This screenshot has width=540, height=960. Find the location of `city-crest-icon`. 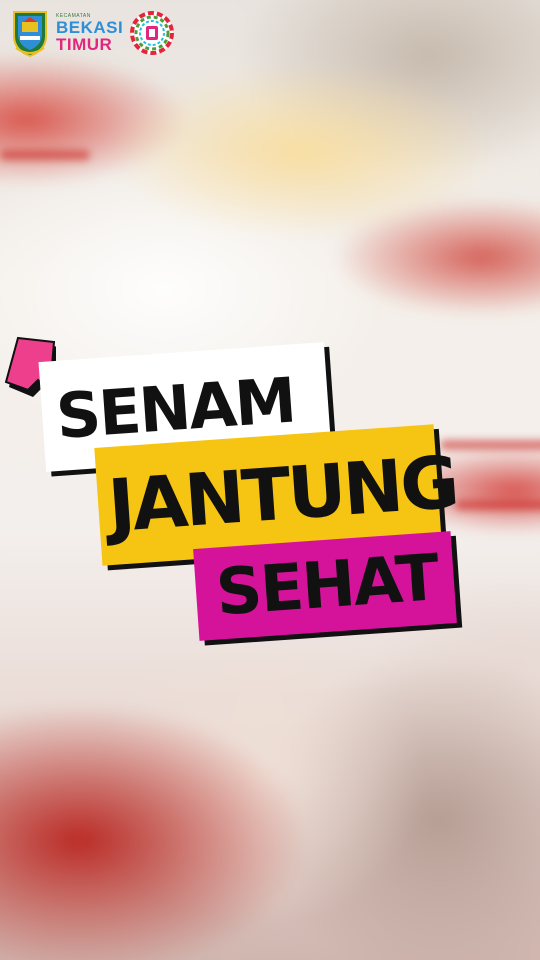

city-crest-icon is located at coordinates (30, 34).